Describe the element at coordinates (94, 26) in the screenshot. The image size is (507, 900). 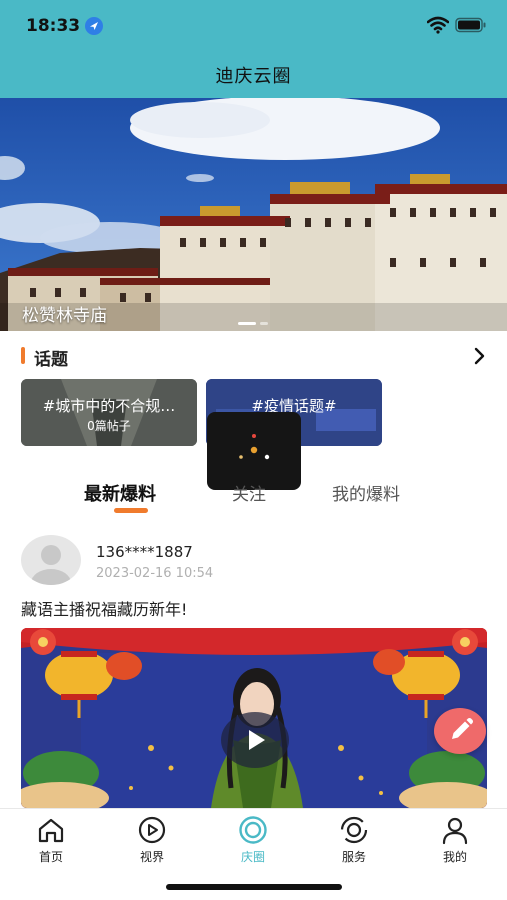
I see `location-arrow-icon` at that location.